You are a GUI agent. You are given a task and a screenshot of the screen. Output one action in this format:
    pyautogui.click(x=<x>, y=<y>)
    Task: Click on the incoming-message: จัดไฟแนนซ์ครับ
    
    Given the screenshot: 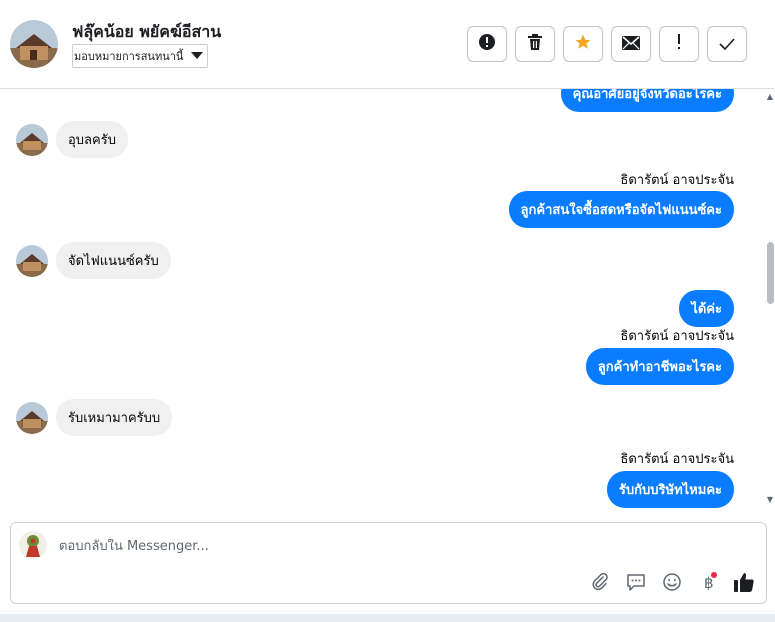 What is the action you would take?
    pyautogui.click(x=113, y=260)
    